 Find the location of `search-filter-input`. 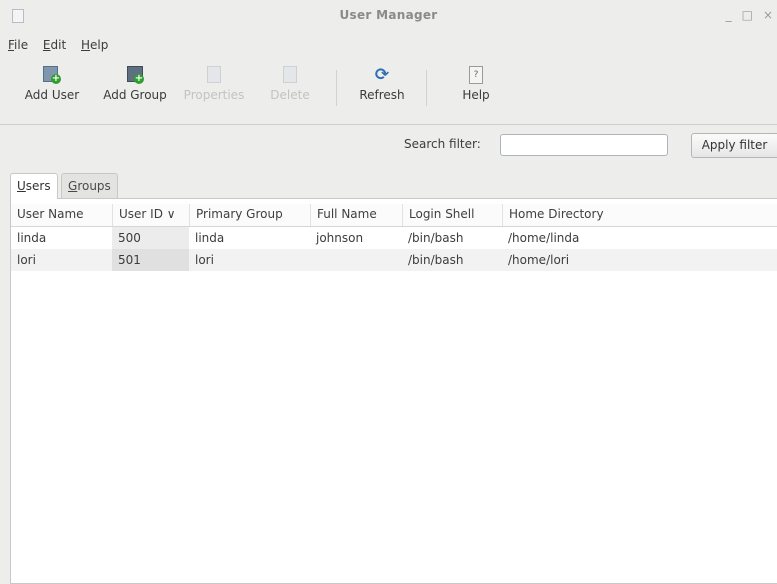

search-filter-input is located at coordinates (584, 145).